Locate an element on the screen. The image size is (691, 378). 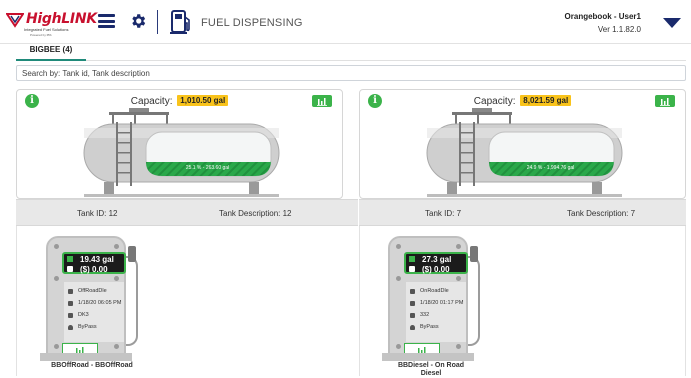
tank-id: Tank ID: 12 is located at coordinates (97, 213).